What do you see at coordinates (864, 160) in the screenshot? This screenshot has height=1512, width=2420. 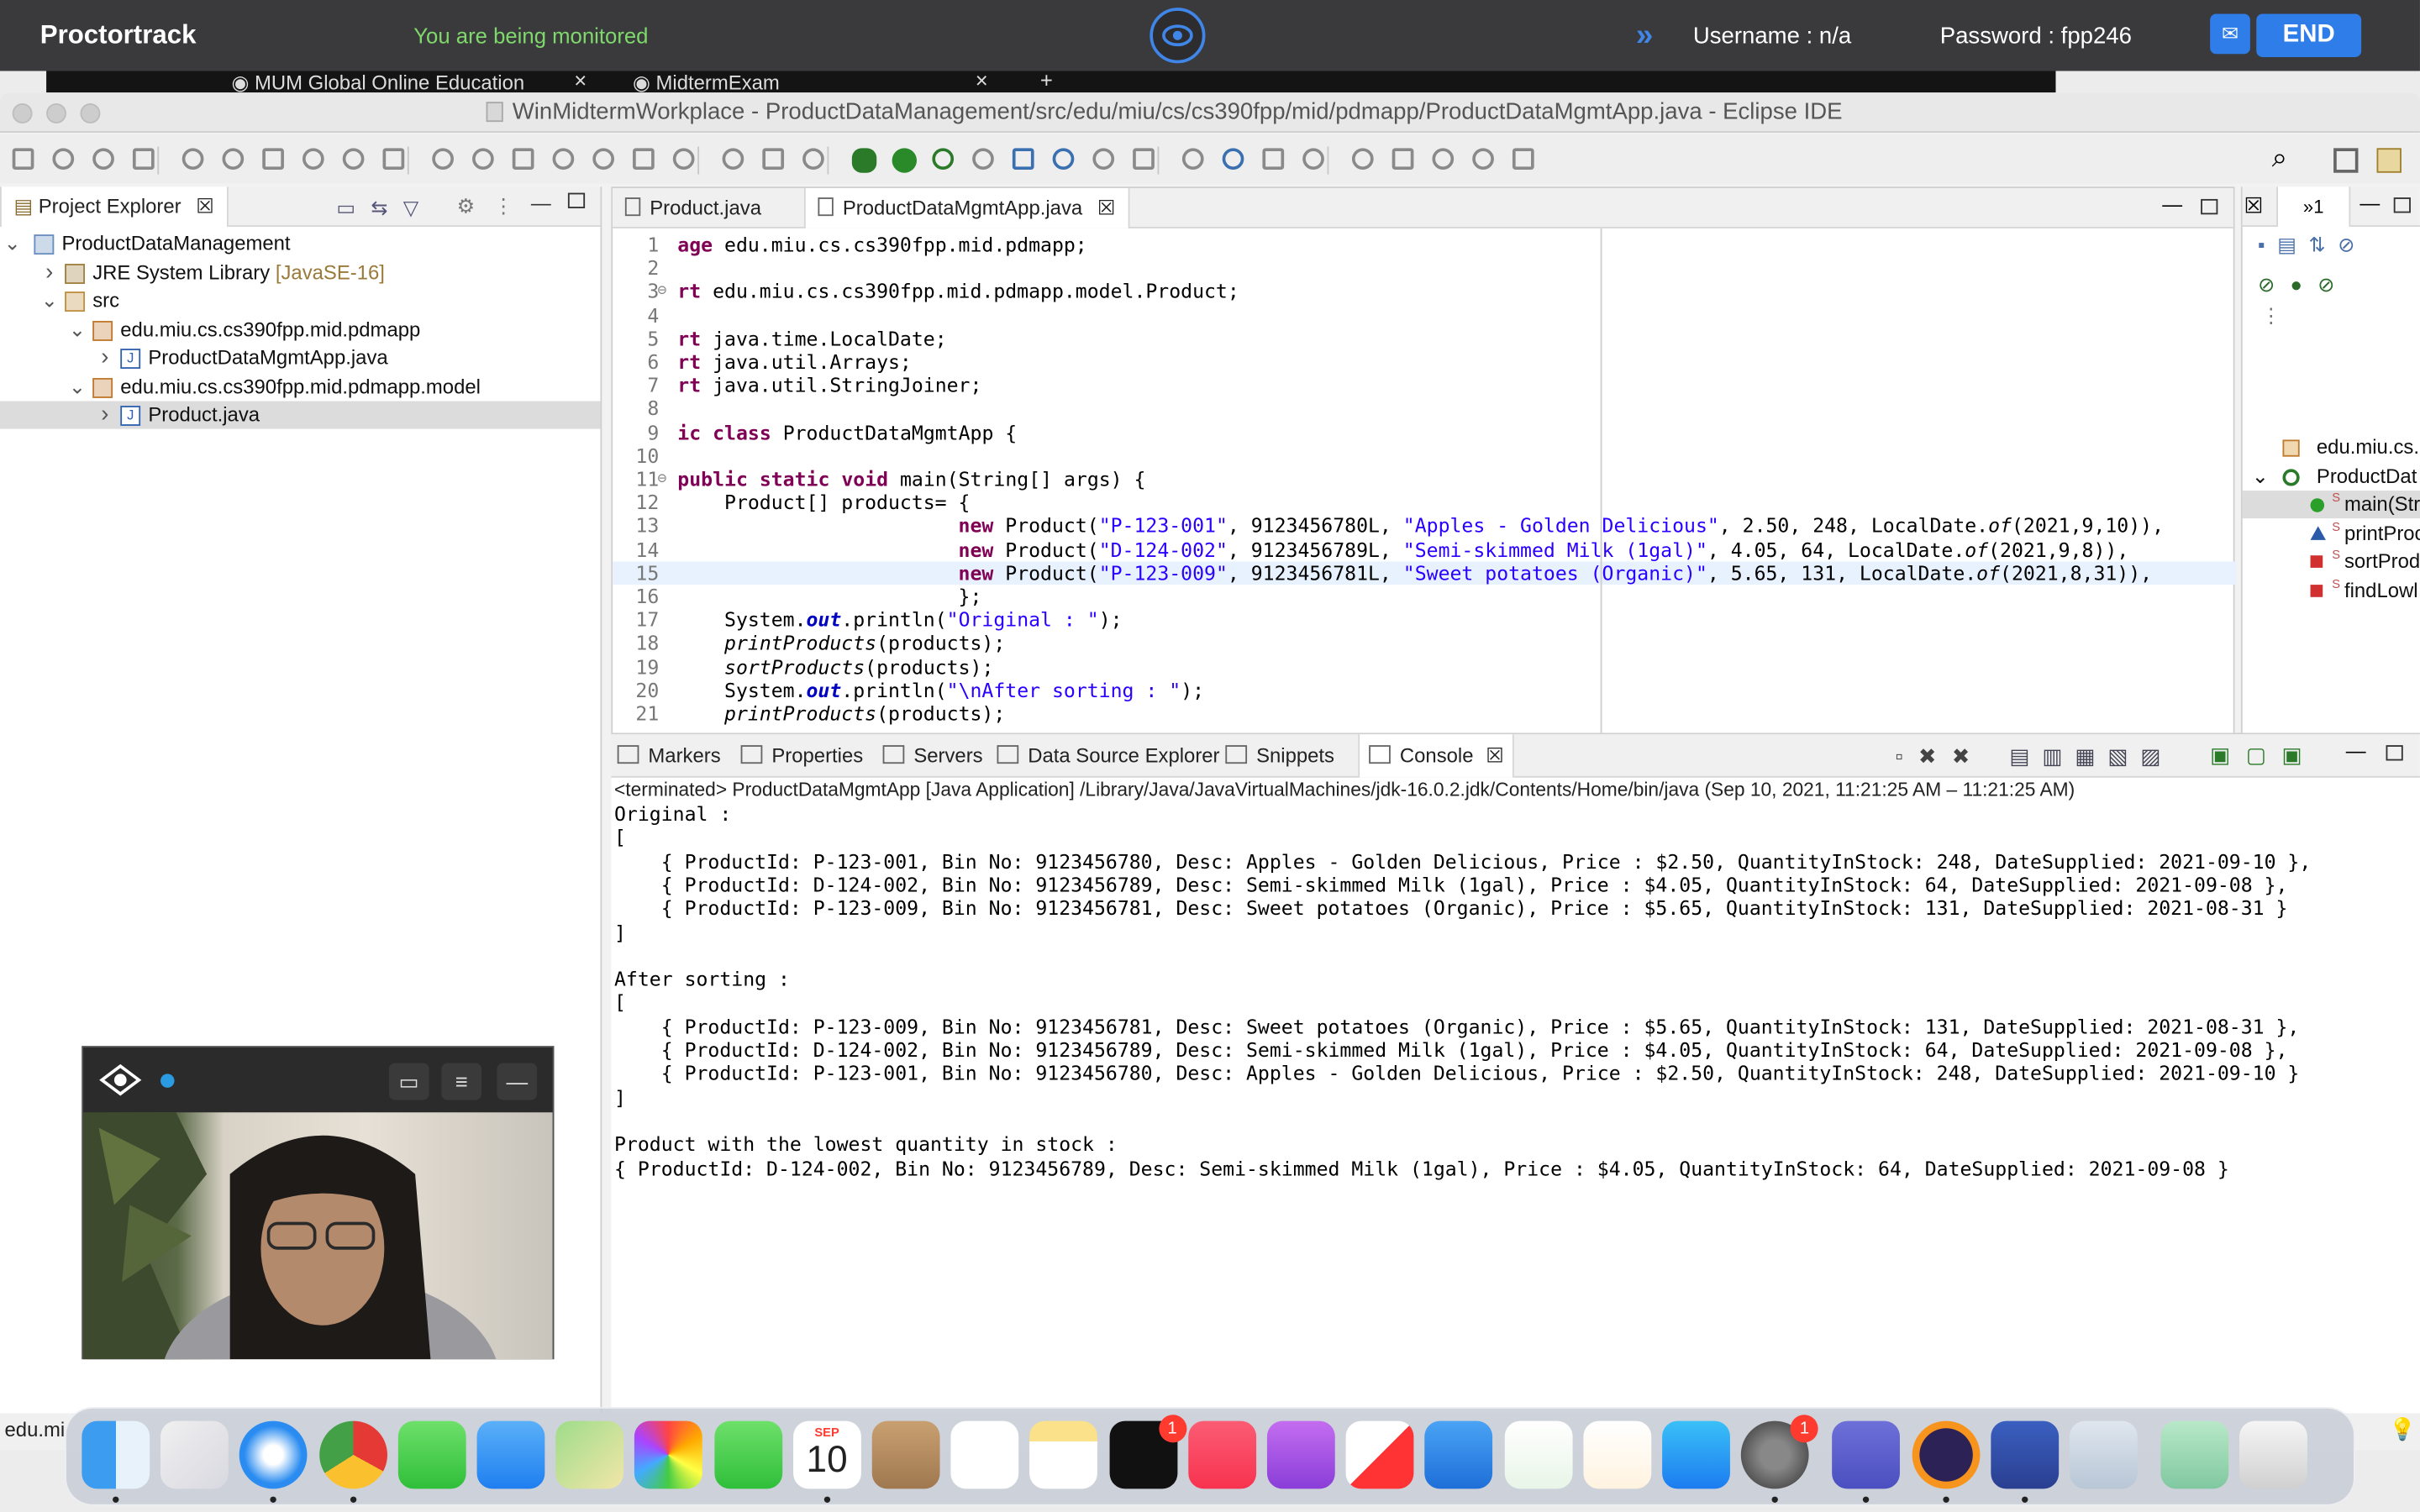 I see `debug-icon` at bounding box center [864, 160].